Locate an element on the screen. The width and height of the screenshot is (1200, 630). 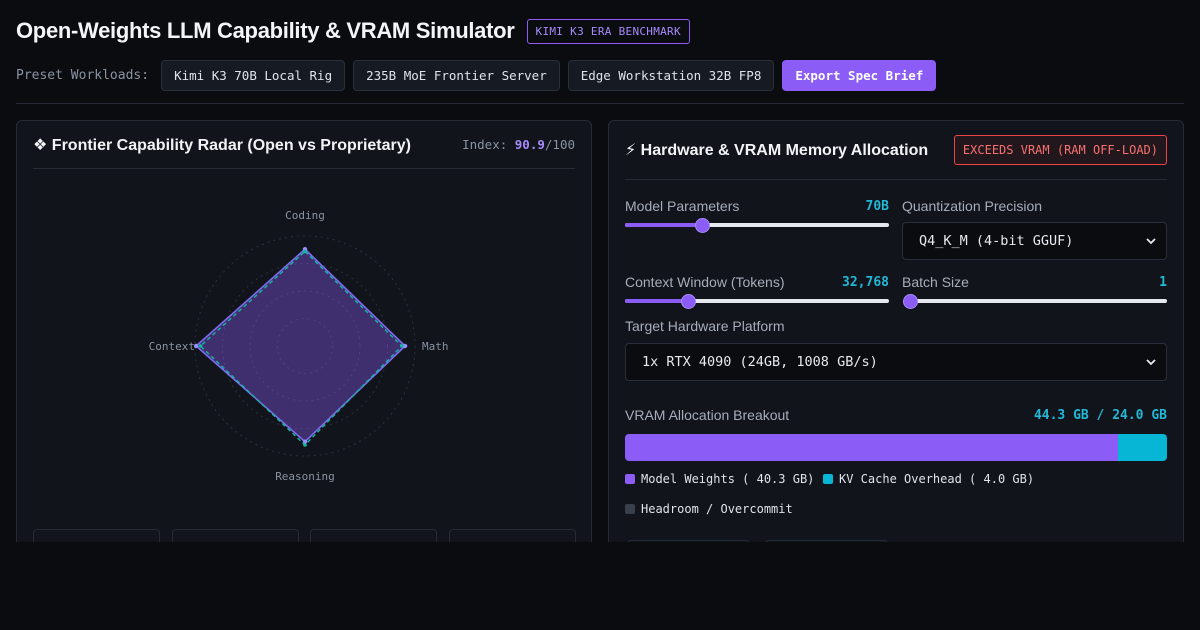
legend-headroom-label: Headroom / Overcommit is located at coordinates (717, 509).